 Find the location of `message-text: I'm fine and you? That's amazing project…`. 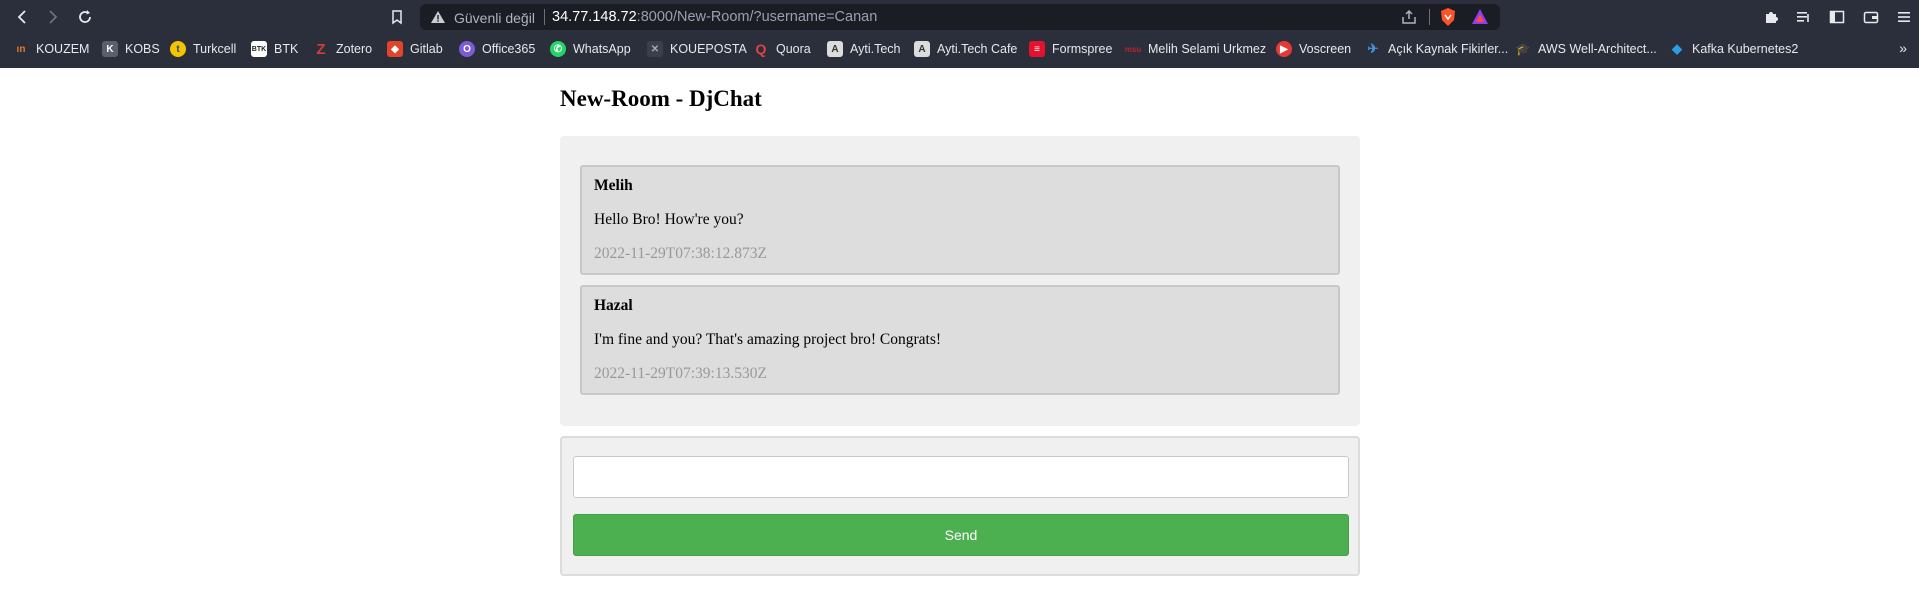

message-text: I'm fine and you? That's amazing project… is located at coordinates (768, 339).